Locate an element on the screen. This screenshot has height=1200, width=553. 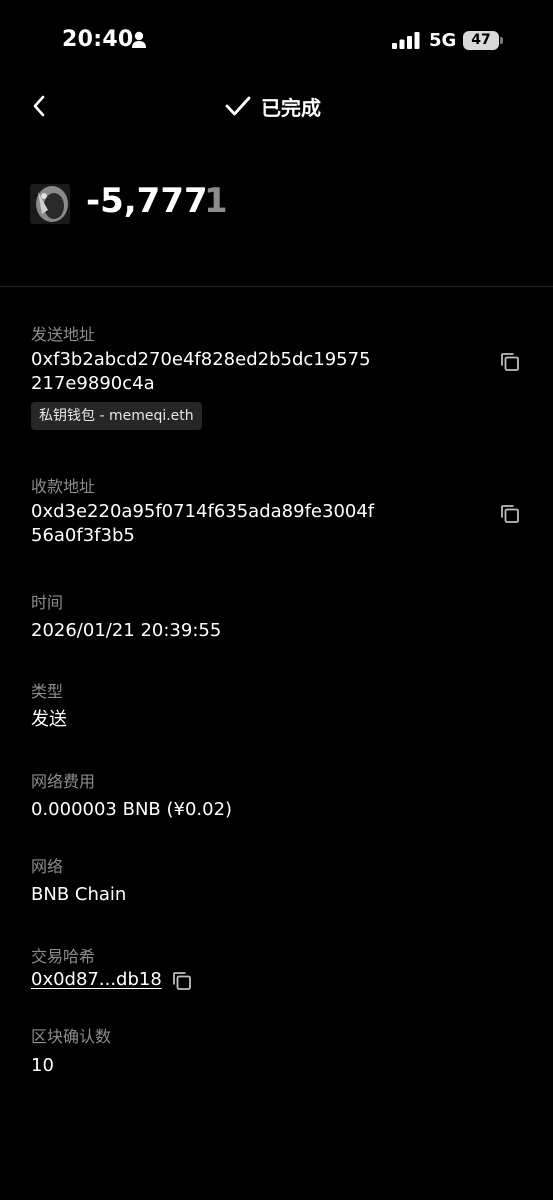
page-title: 已完成 is located at coordinates (291, 107).